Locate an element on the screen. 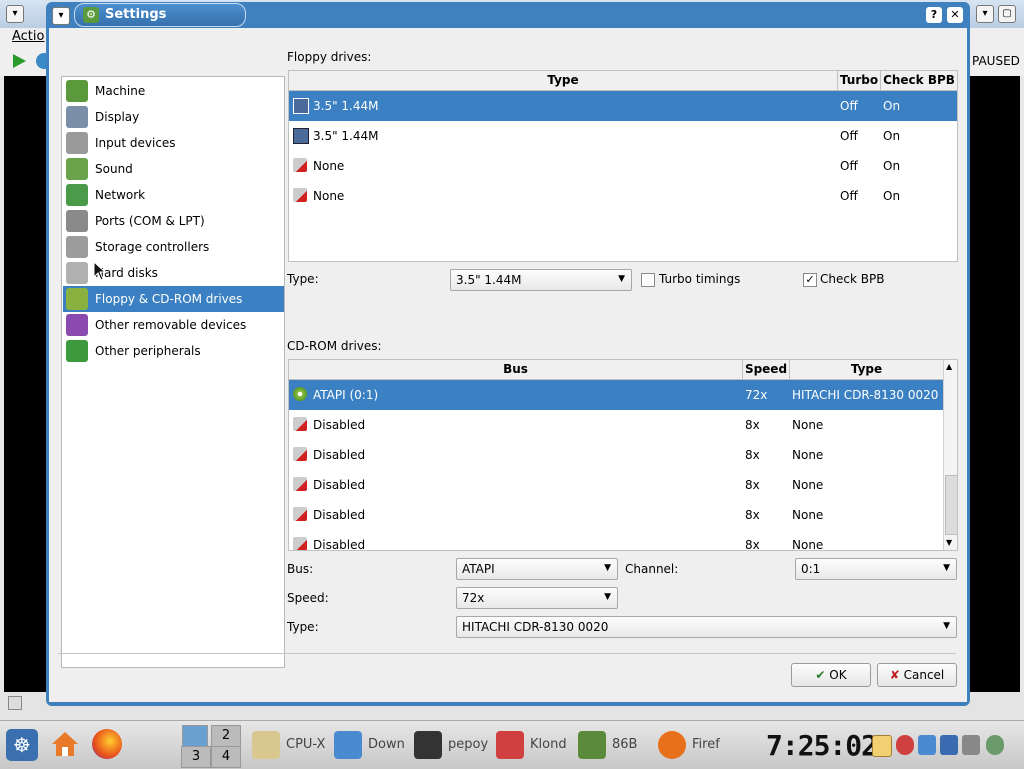 The height and width of the screenshot is (769, 1024). maximize-icon: ▢ is located at coordinates (1007, 14).